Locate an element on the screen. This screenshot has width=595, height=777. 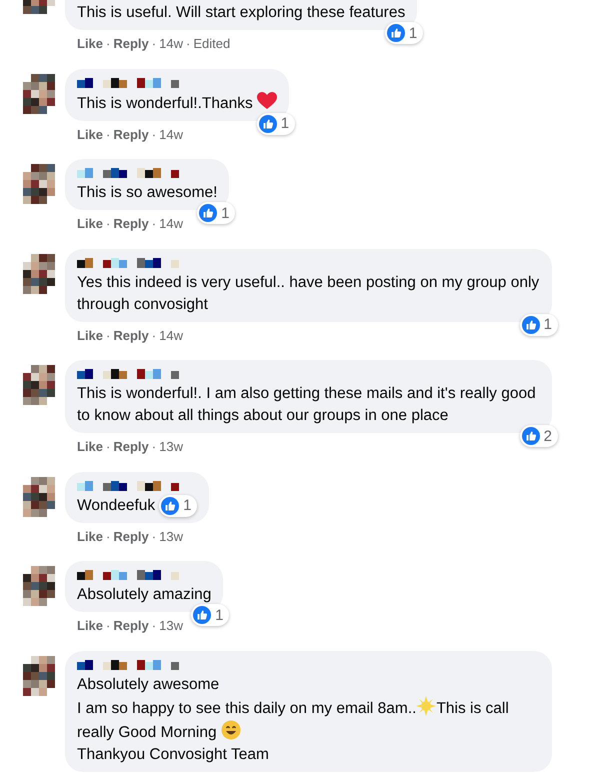
edited-label: Edited is located at coordinates (211, 44).